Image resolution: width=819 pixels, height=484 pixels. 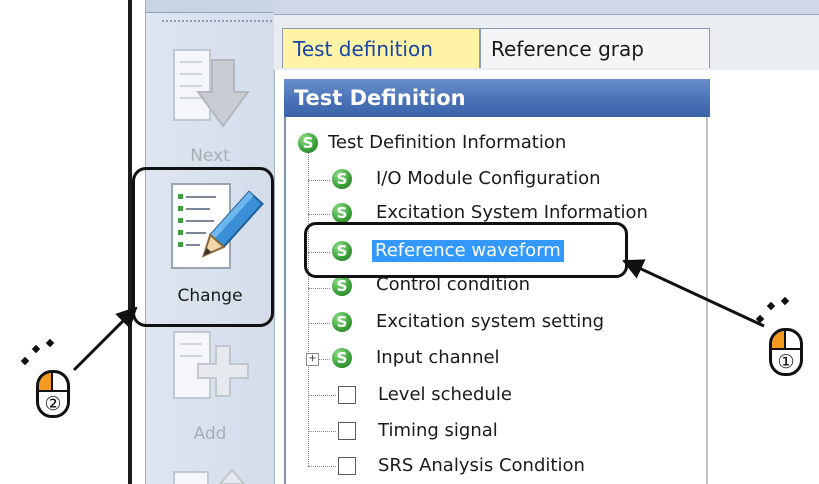 What do you see at coordinates (693, 293) in the screenshot?
I see `arrow-to-reference-waveform` at bounding box center [693, 293].